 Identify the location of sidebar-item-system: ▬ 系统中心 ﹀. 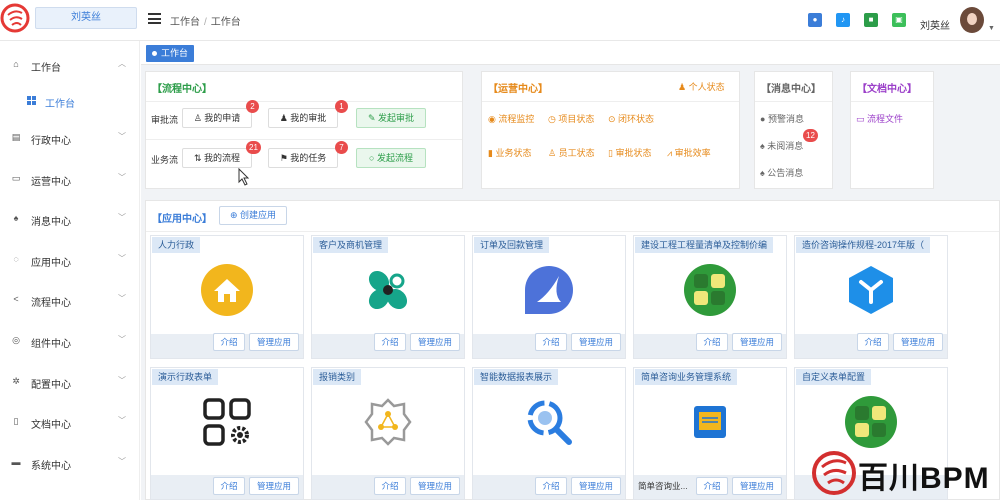
(70, 463).